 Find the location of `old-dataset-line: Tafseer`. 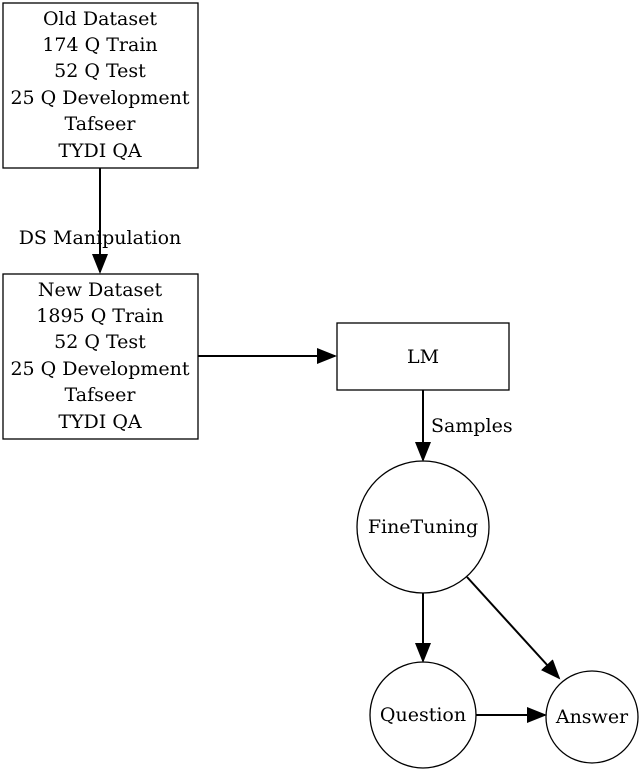

old-dataset-line: Tafseer is located at coordinates (101, 124).